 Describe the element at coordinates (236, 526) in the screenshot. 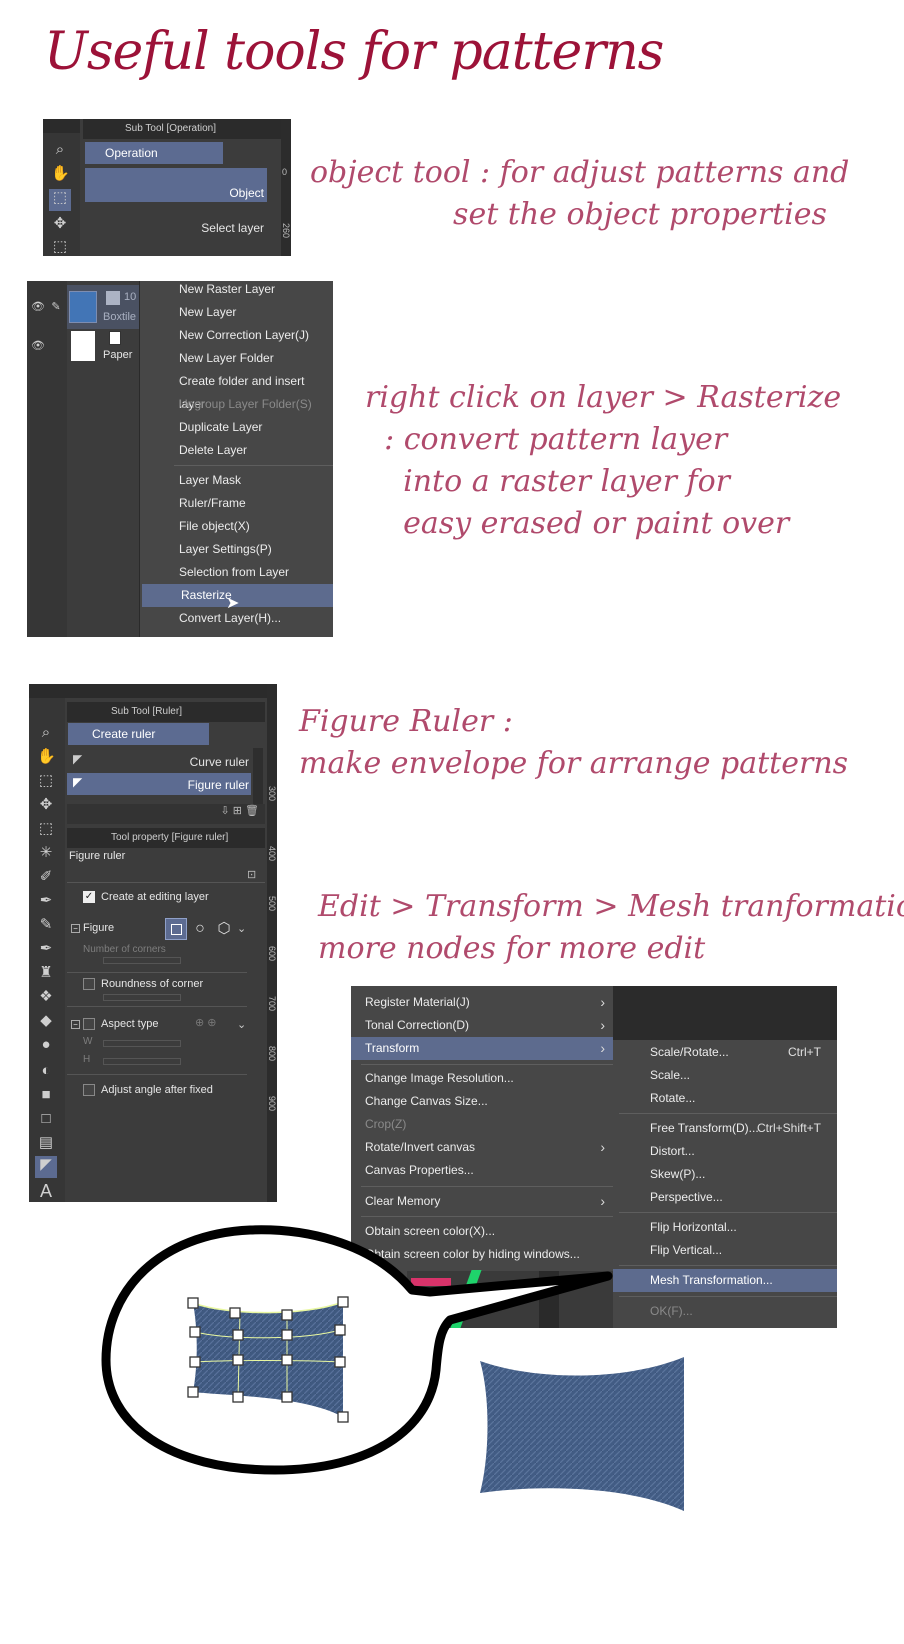

I see `menu-file-object: File object(X)` at that location.